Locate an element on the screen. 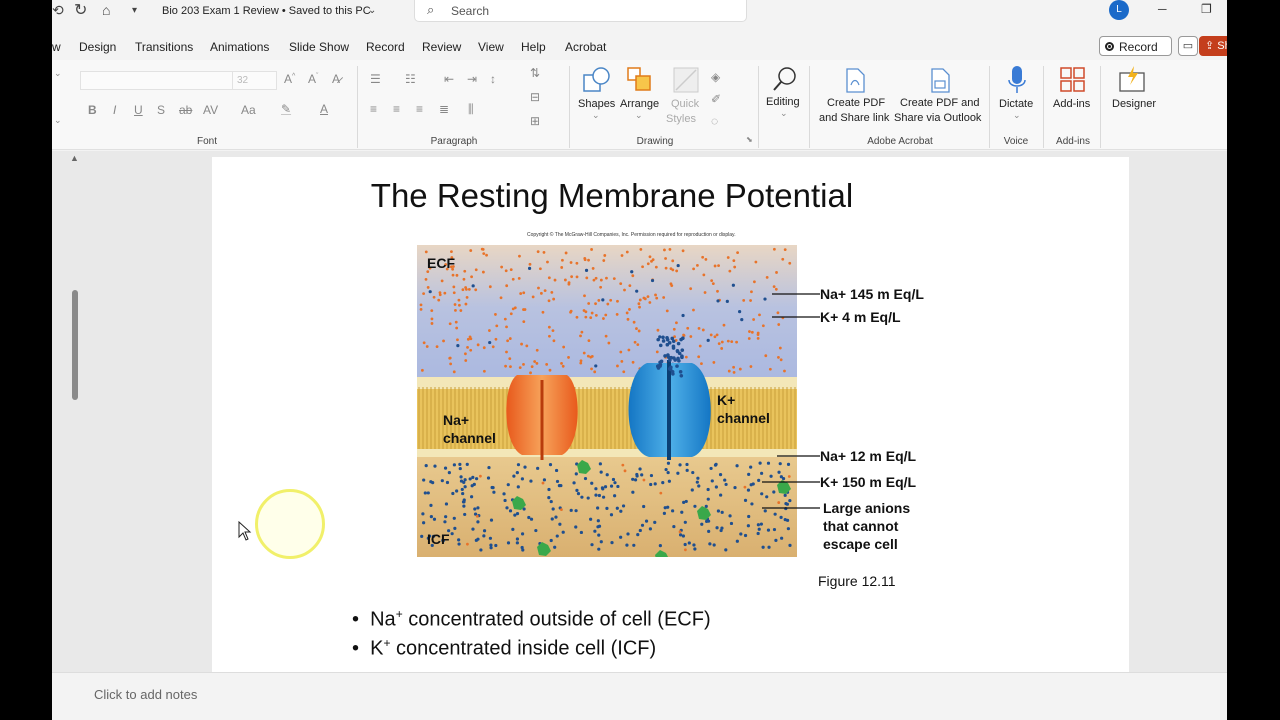  shape-outline-icon: ✐ is located at coordinates (716, 99).